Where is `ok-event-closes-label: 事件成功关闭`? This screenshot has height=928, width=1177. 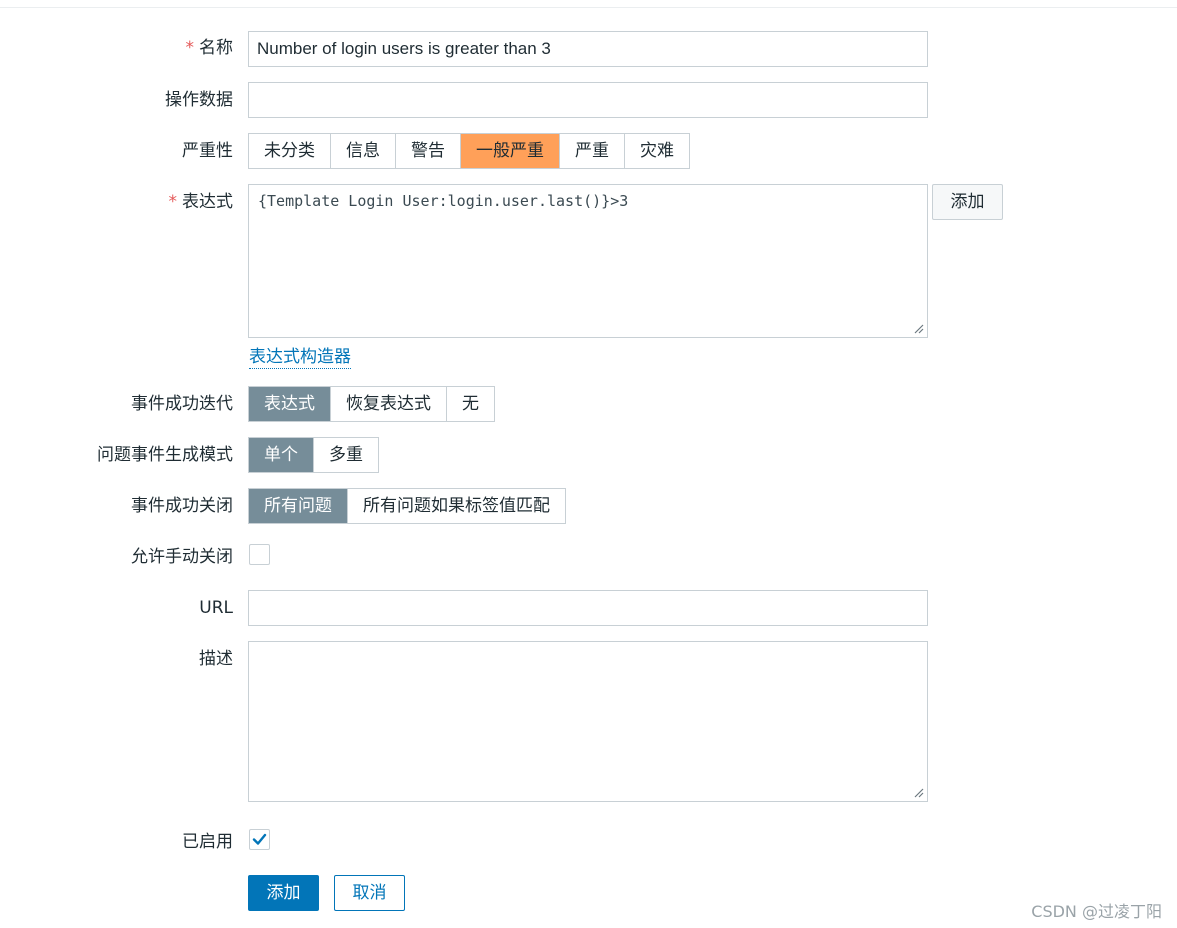 ok-event-closes-label: 事件成功关闭 is located at coordinates (182, 506).